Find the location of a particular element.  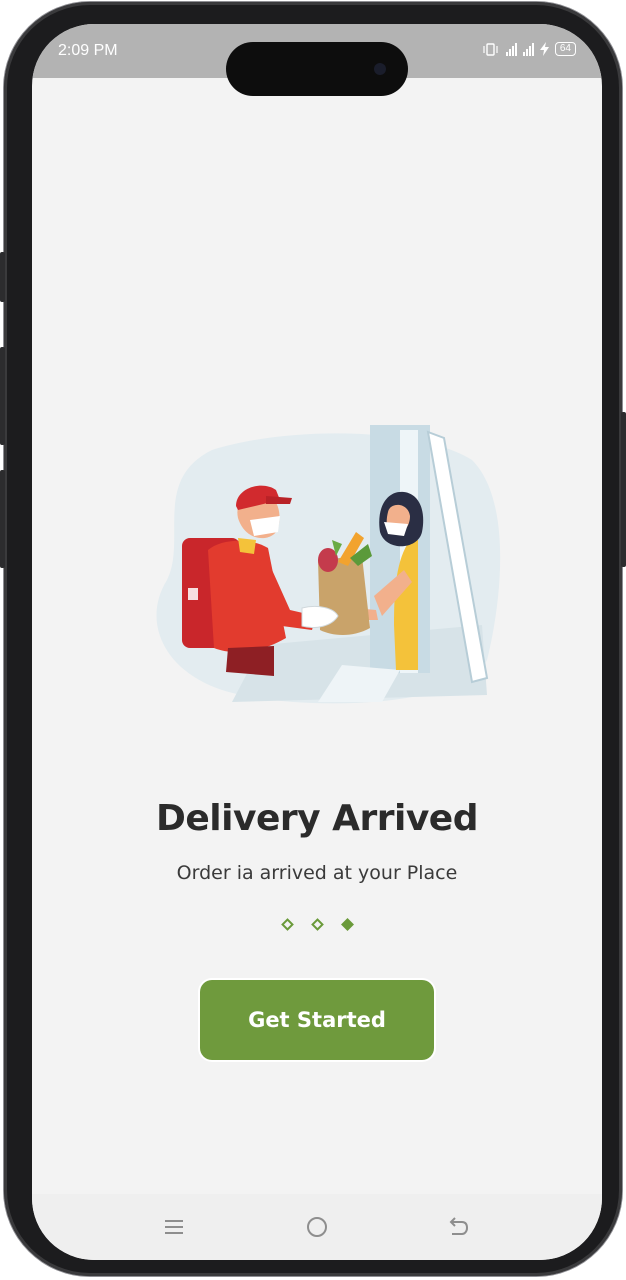

get-started-button: Get Started is located at coordinates (317, 1020).